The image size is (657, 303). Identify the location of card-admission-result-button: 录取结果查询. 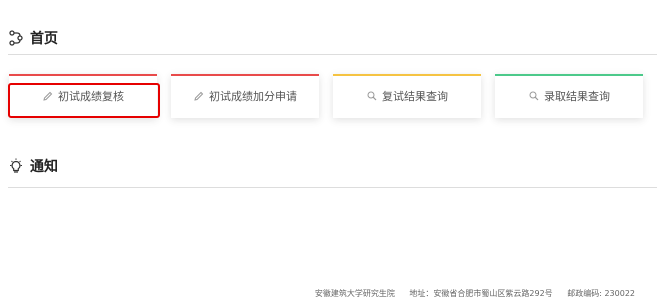
(569, 96).